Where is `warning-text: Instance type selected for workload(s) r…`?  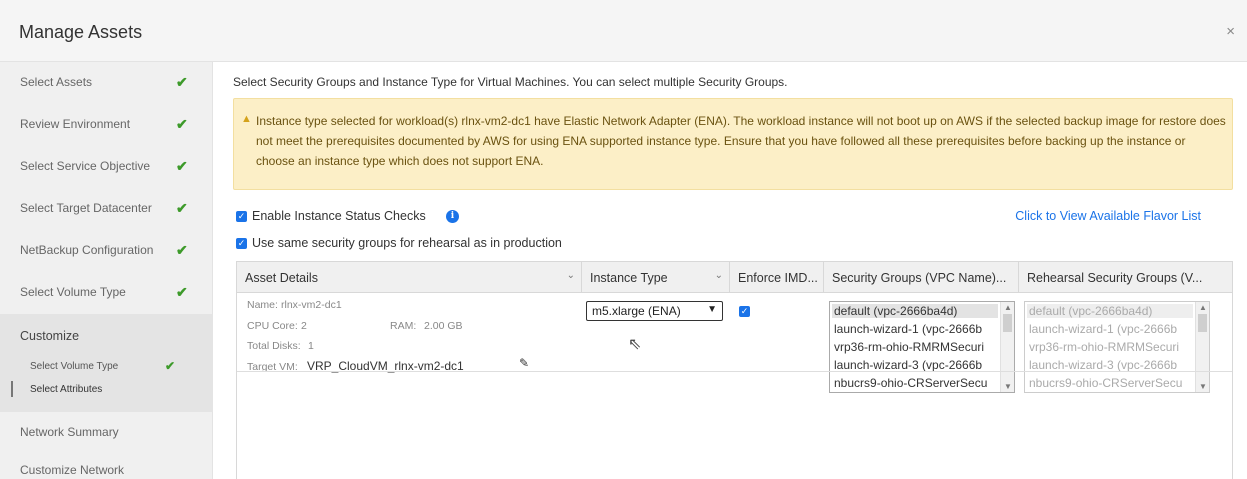
warning-text: Instance type selected for workload(s) r… is located at coordinates (741, 141).